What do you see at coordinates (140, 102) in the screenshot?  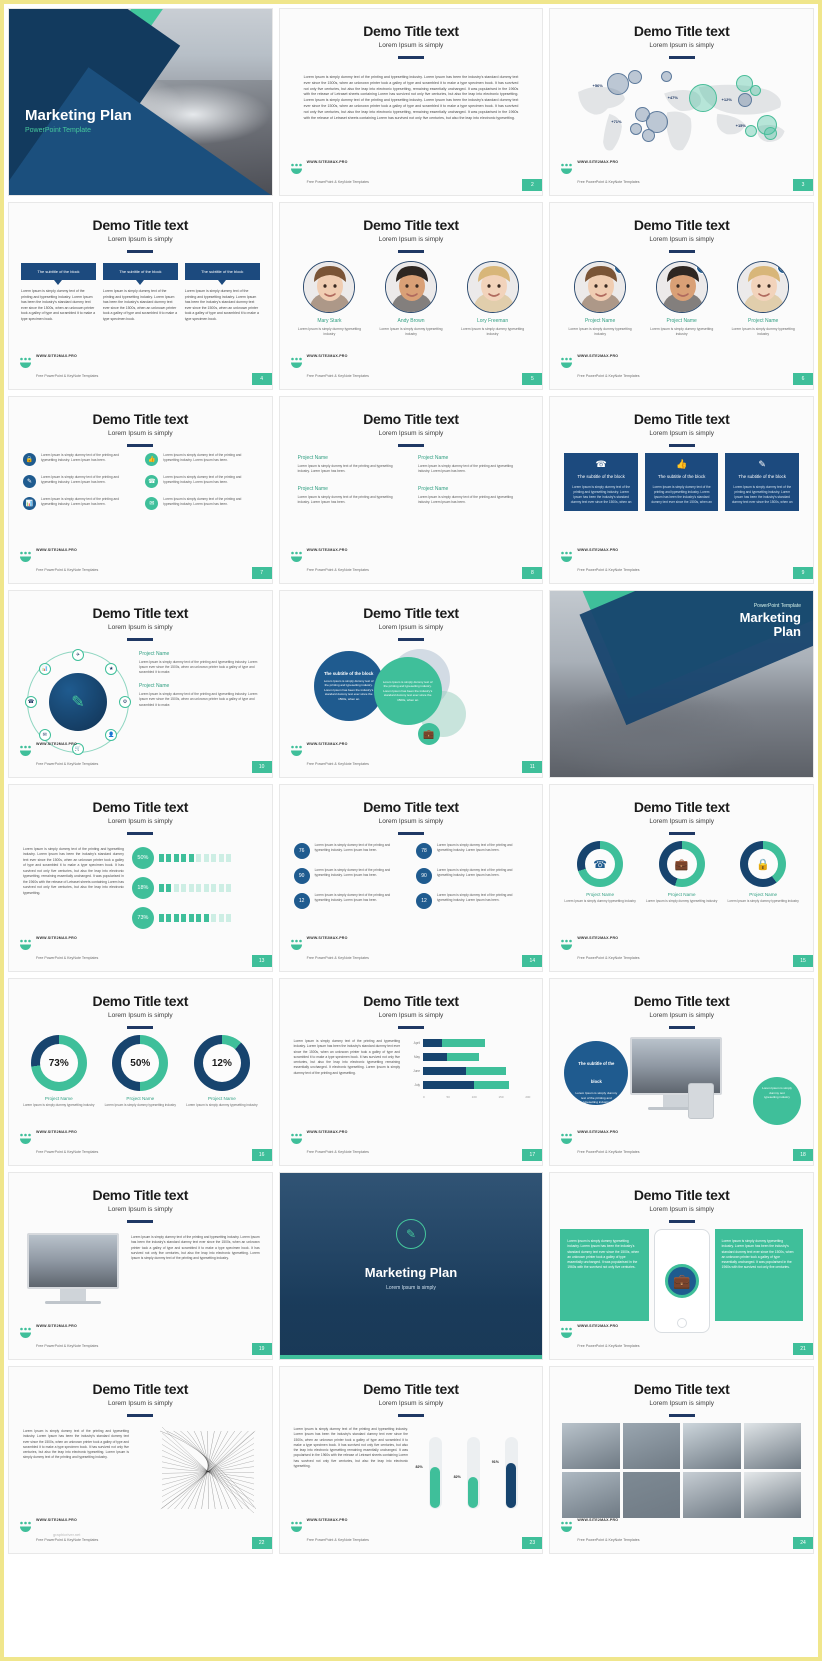 I see `slide-thumbnail: Marketing Plan PowerPoint Template` at bounding box center [140, 102].